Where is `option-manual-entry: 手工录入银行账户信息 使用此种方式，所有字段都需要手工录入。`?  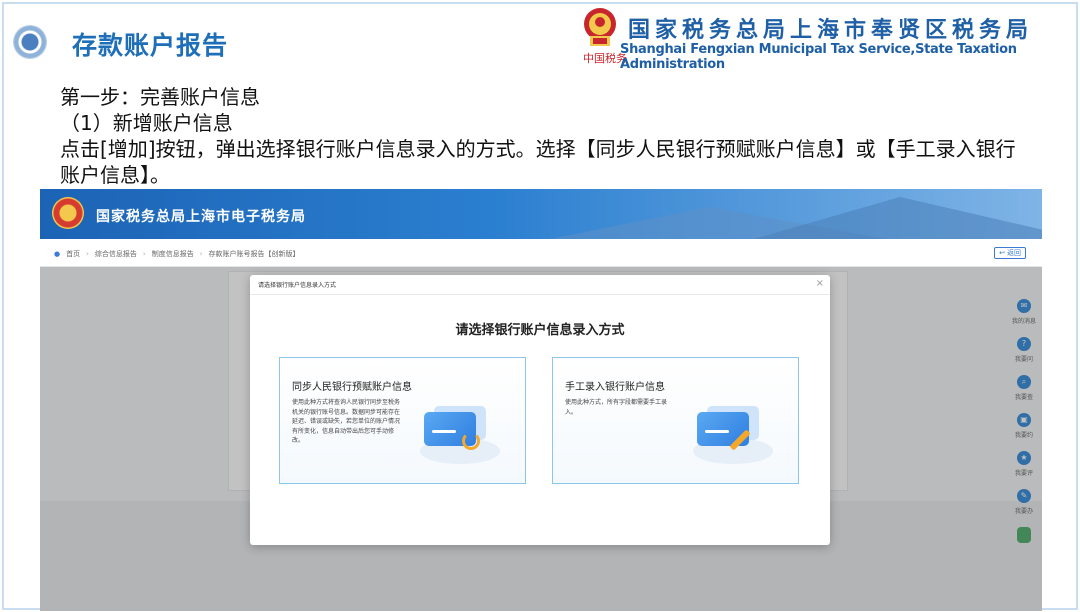 option-manual-entry: 手工录入银行账户信息 使用此种方式，所有字段都需要手工录入。 is located at coordinates (675, 420).